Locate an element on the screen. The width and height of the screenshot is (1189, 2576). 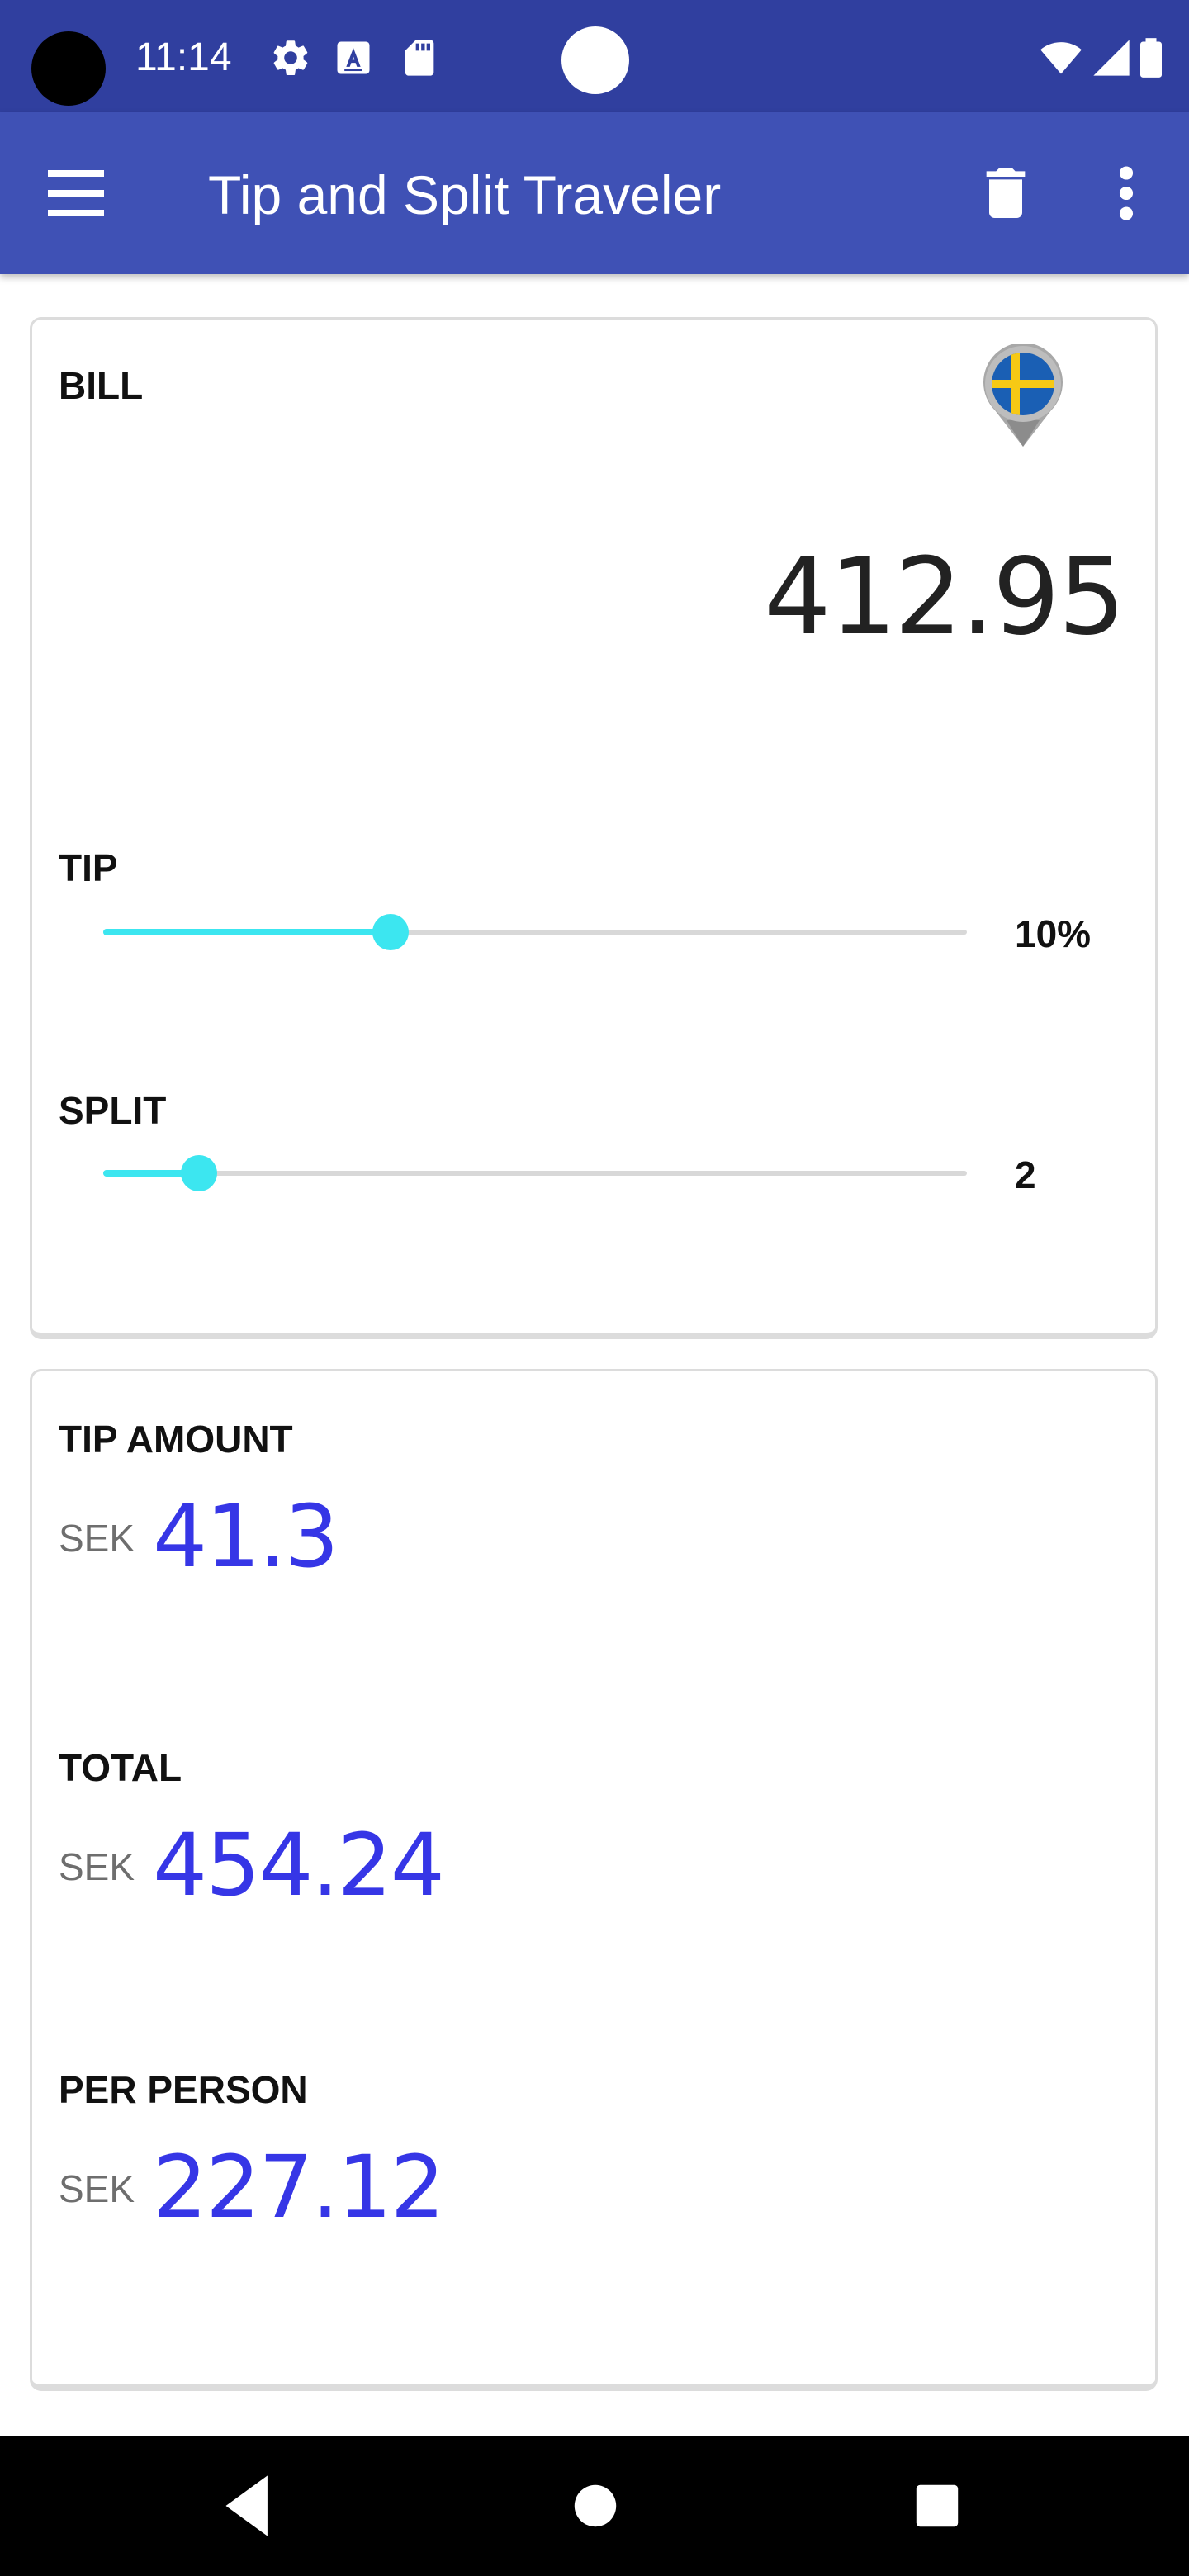
camera-cutout is located at coordinates (68, 68).